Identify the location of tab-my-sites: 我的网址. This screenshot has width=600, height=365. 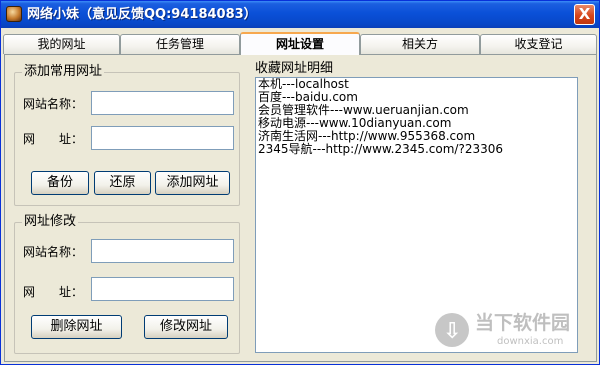
(61, 44).